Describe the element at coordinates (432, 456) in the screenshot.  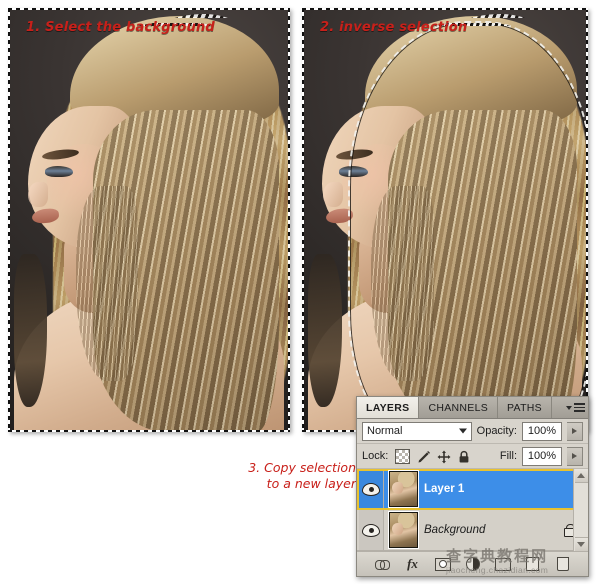
I see `lock-icon-group` at that location.